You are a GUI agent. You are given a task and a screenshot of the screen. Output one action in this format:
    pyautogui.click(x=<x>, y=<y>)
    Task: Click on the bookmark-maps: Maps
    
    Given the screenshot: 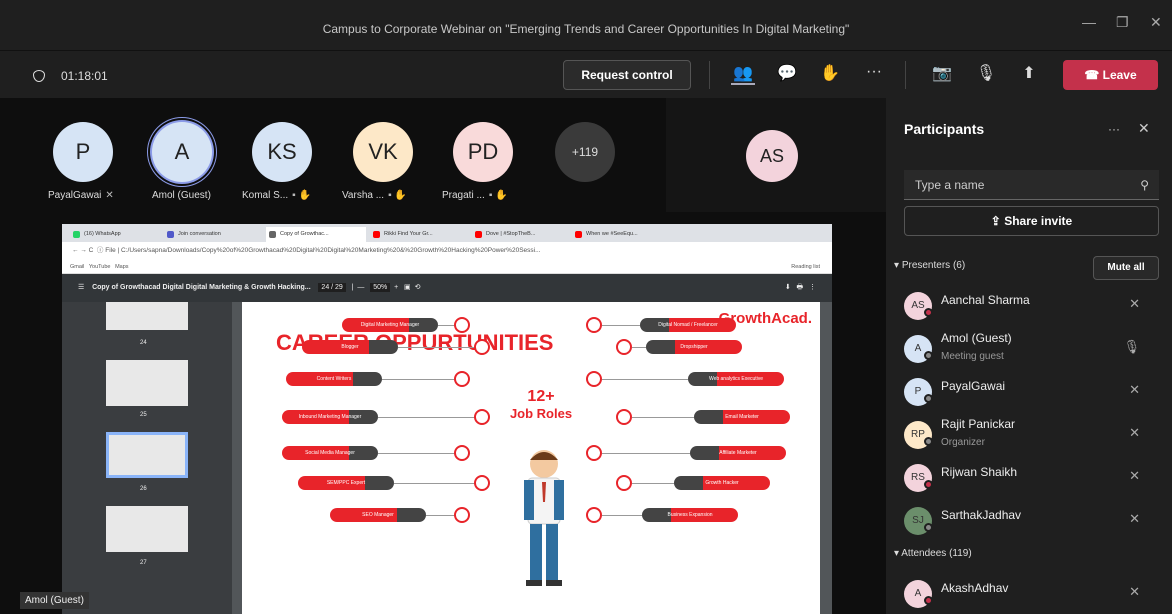 What is the action you would take?
    pyautogui.click(x=121, y=267)
    